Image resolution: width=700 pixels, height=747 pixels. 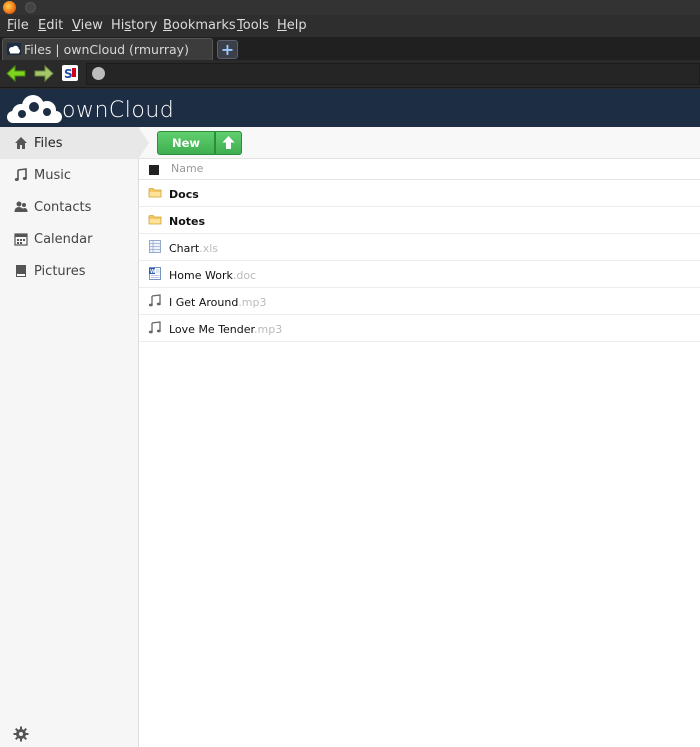 I want to click on file-row-i-get-around: I Get Around.mp3, so click(x=419, y=301).